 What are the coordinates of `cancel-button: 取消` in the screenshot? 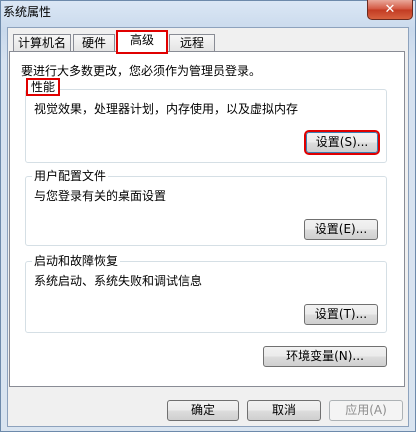 It's located at (284, 410).